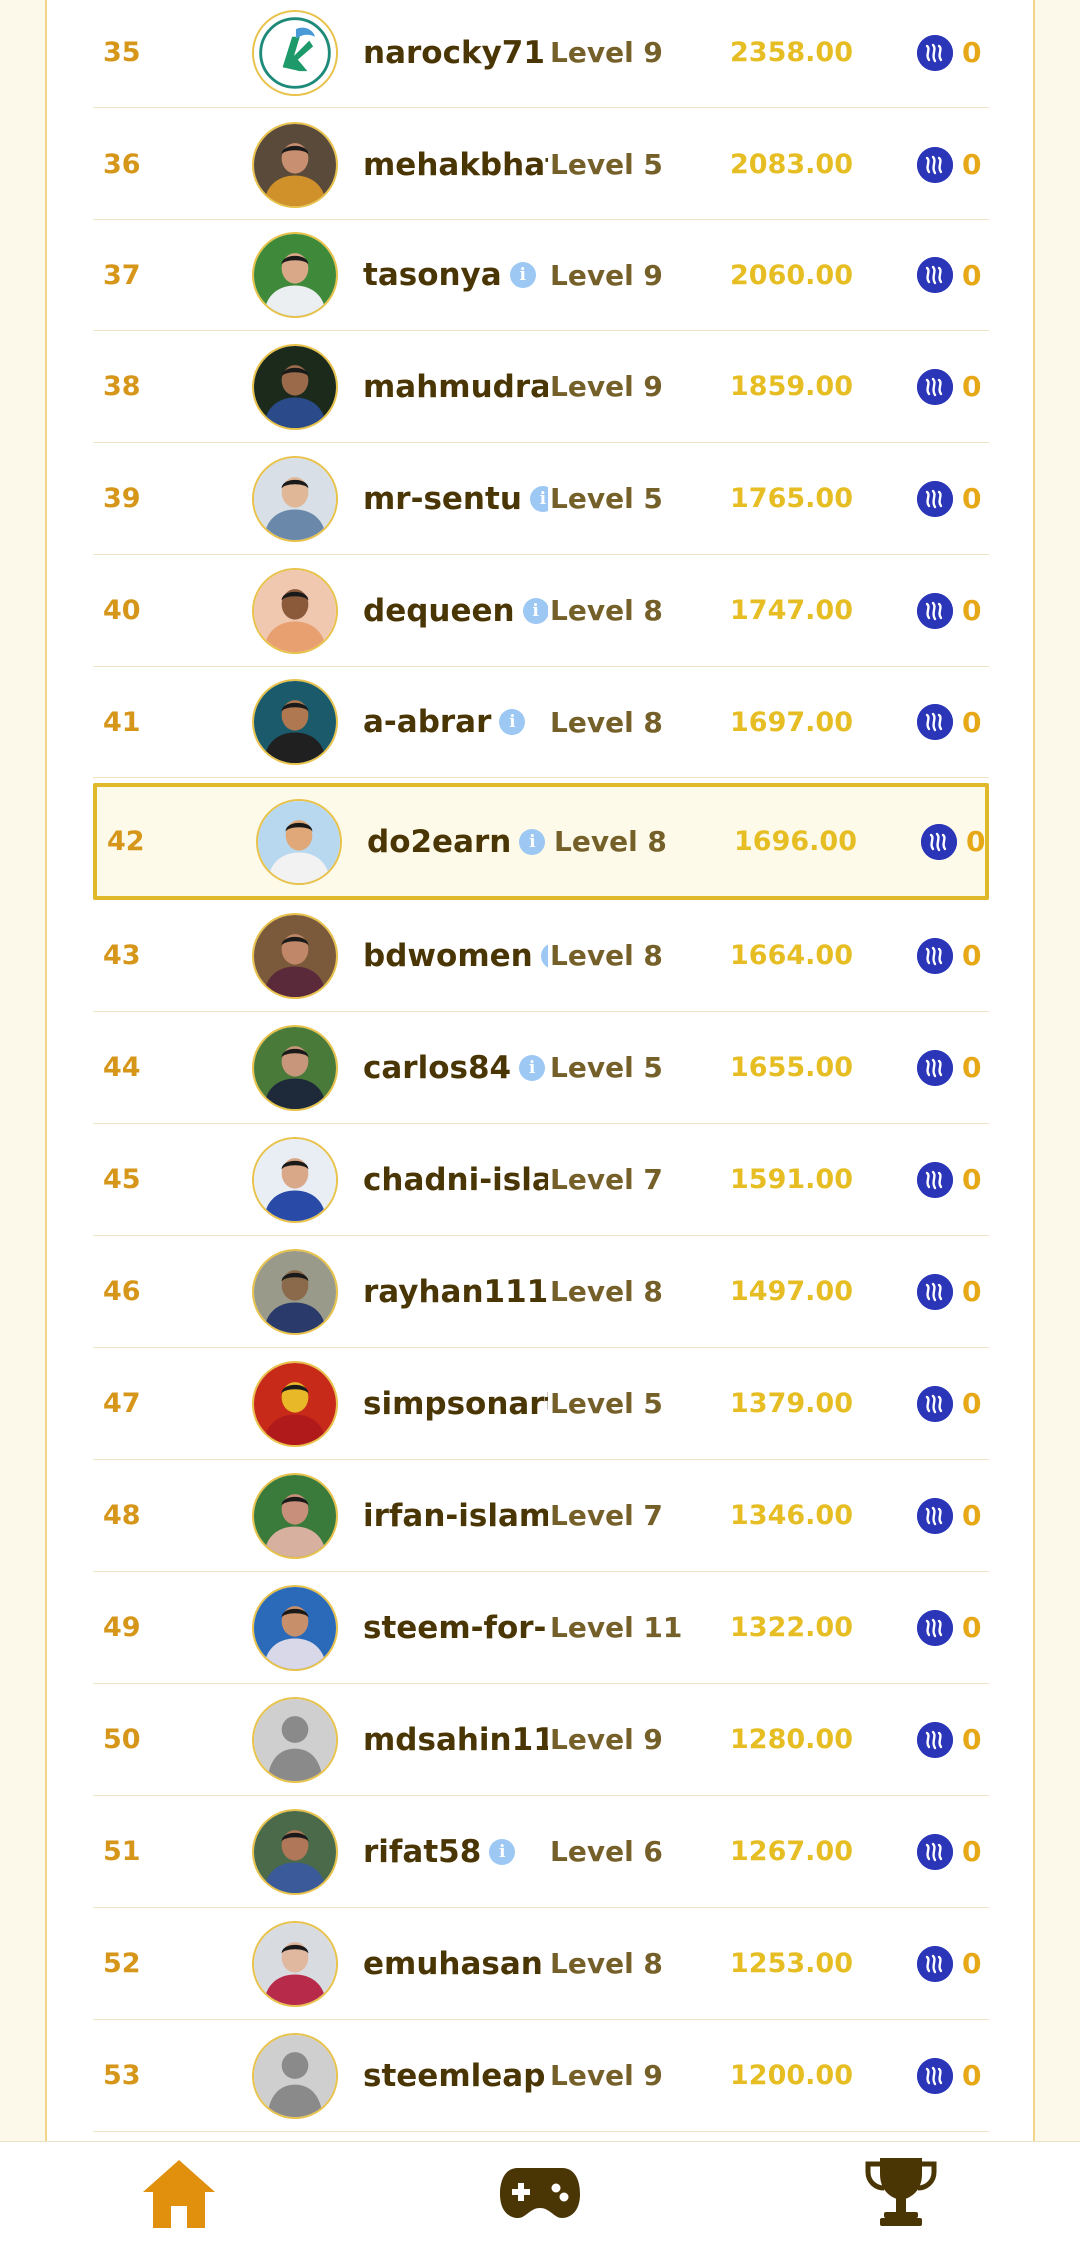 Image resolution: width=1080 pixels, height=2252 pixels. I want to click on username: carlos84, so click(437, 1068).